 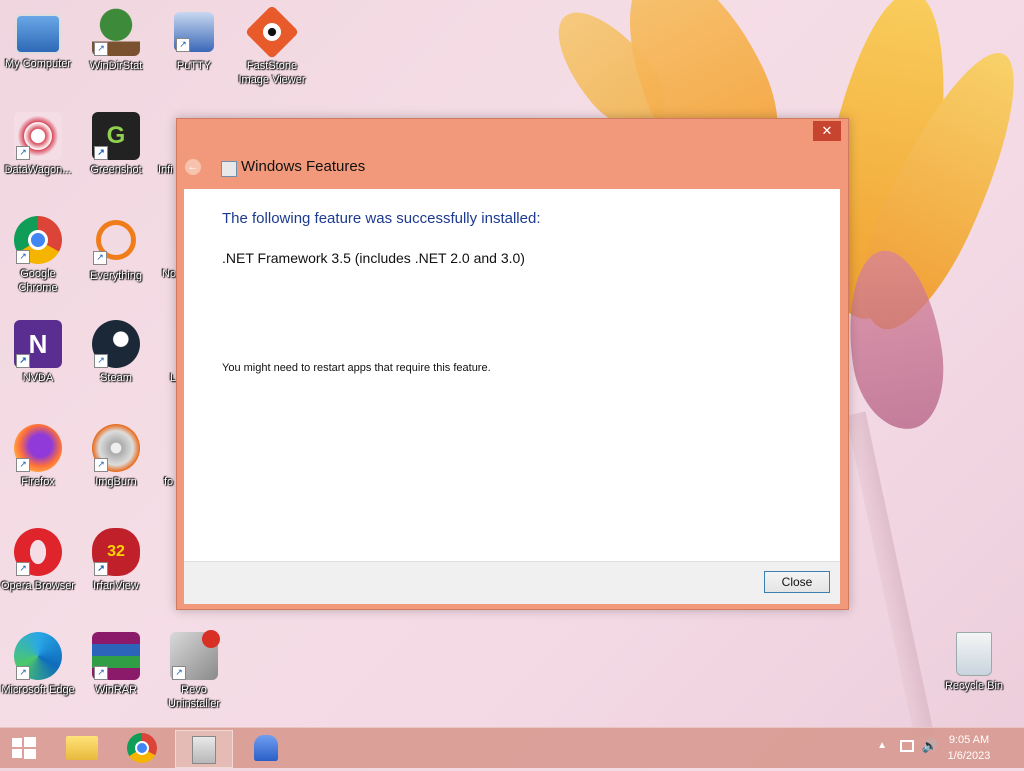 What do you see at coordinates (512, 582) in the screenshot?
I see `dialog-footer: Close` at bounding box center [512, 582].